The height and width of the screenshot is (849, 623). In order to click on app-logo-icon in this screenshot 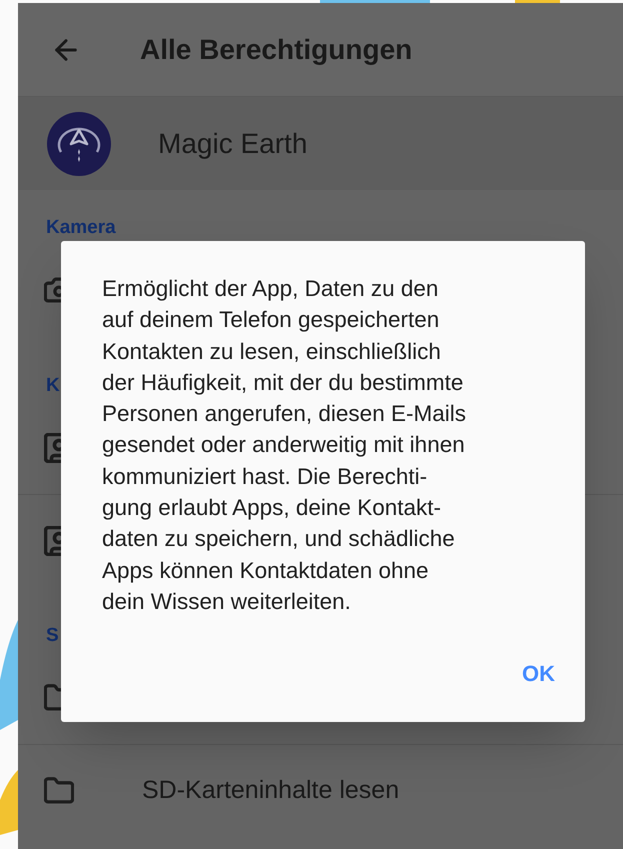, I will do `click(79, 144)`.